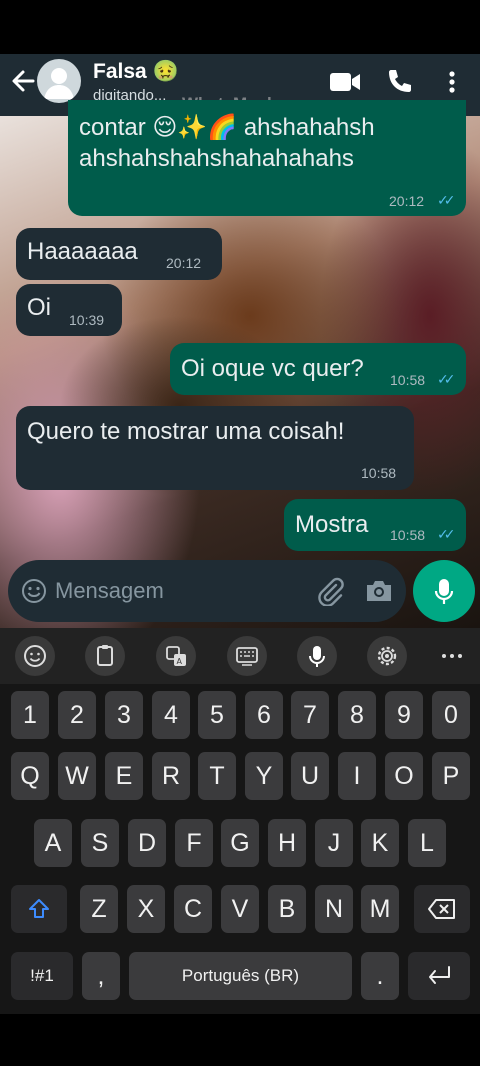  Describe the element at coordinates (264, 715) in the screenshot. I see `key-6: 6` at that location.